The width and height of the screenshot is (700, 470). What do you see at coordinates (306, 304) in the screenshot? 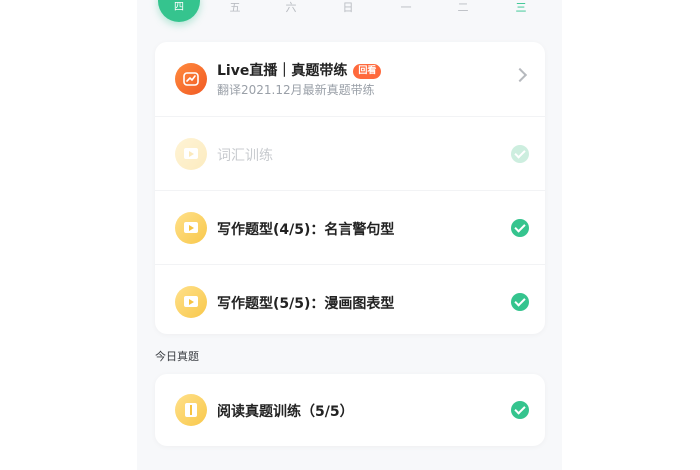
I see `task-label: 写作题型(5/5)：漫画图表型` at bounding box center [306, 304].